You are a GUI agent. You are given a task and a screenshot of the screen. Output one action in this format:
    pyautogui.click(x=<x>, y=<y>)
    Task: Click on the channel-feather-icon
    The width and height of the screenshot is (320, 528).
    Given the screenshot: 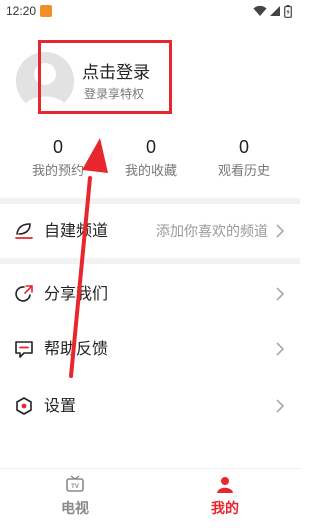 What is the action you would take?
    pyautogui.click(x=24, y=231)
    